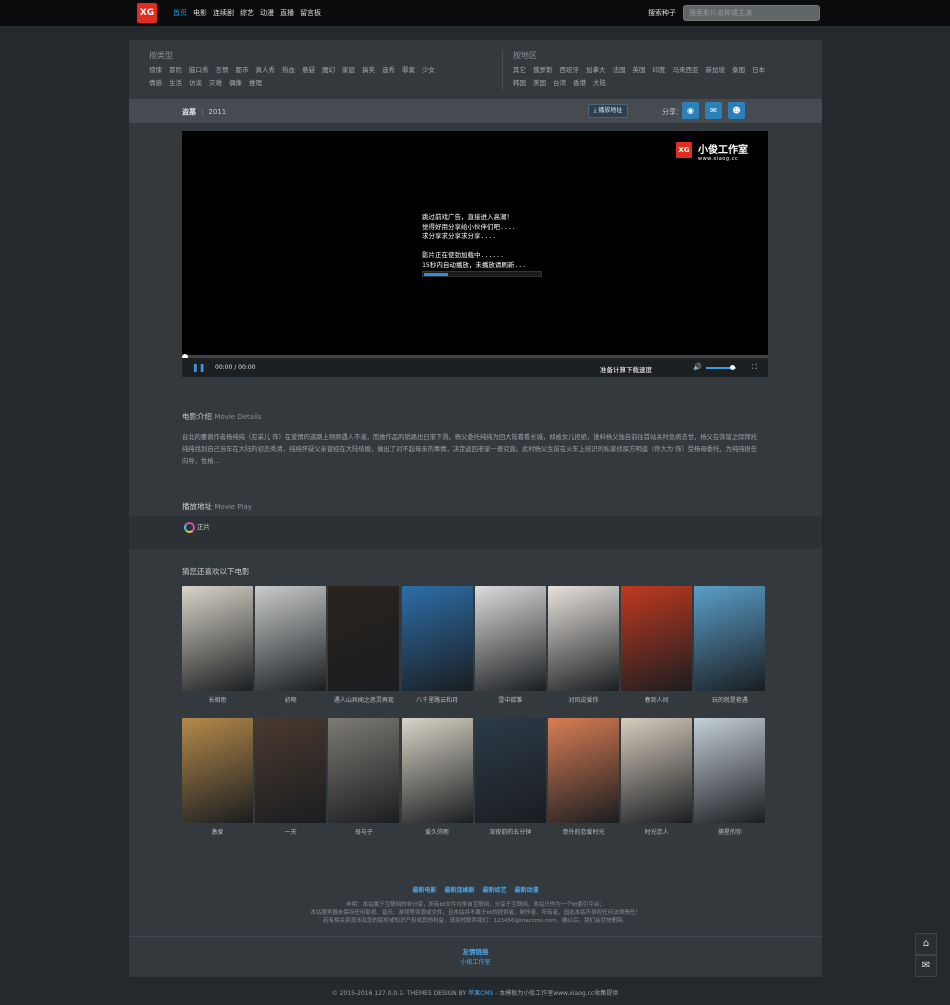 This screenshot has width=950, height=1005. I want to click on region-filter-tag: 马来西亚, so click(686, 70).